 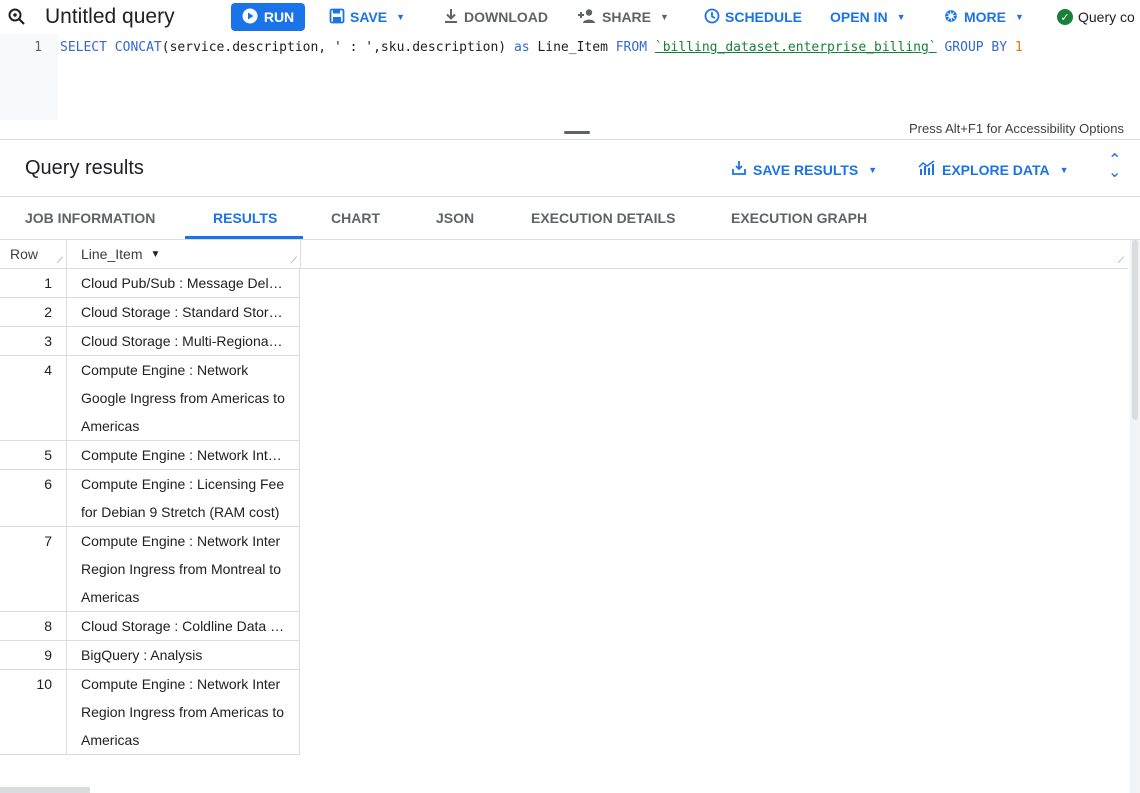 What do you see at coordinates (33, 498) in the screenshot?
I see `row-number: 6` at bounding box center [33, 498].